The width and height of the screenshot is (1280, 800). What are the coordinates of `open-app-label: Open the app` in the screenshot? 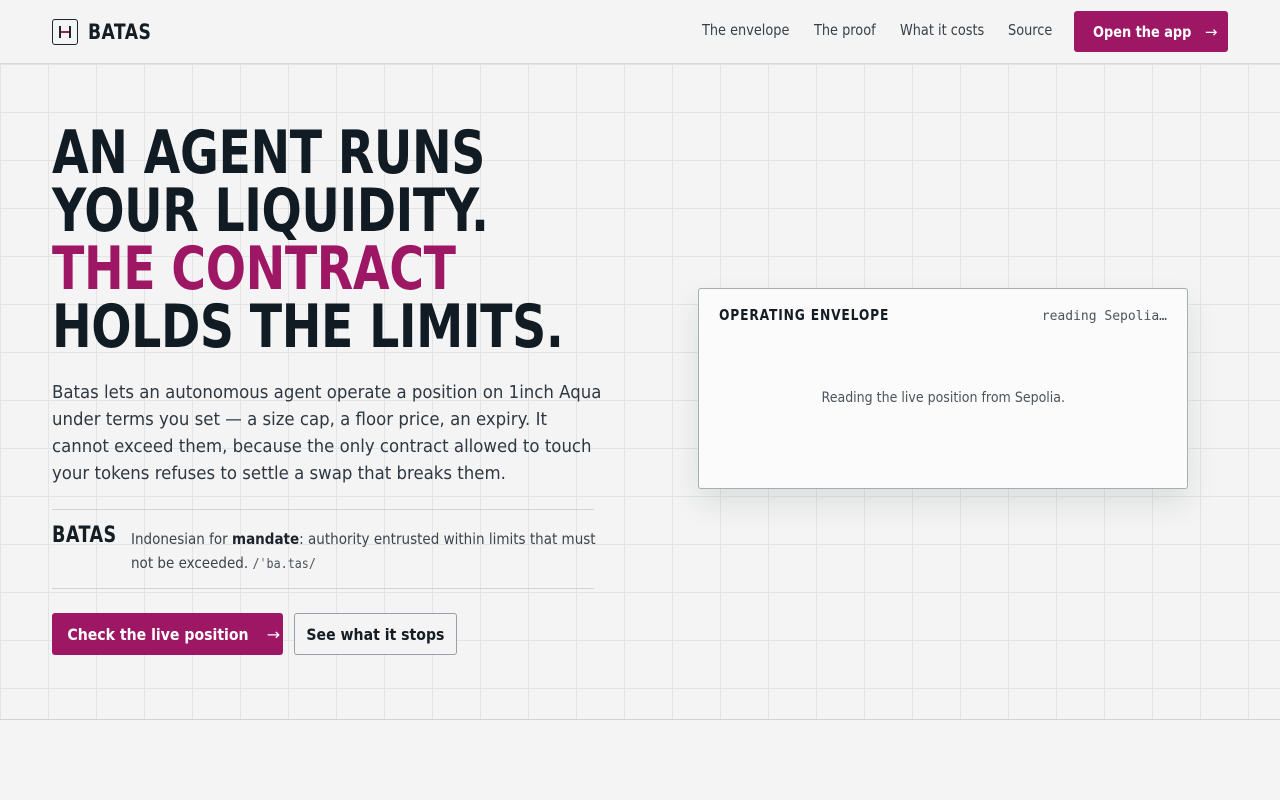 It's located at (1141, 31).